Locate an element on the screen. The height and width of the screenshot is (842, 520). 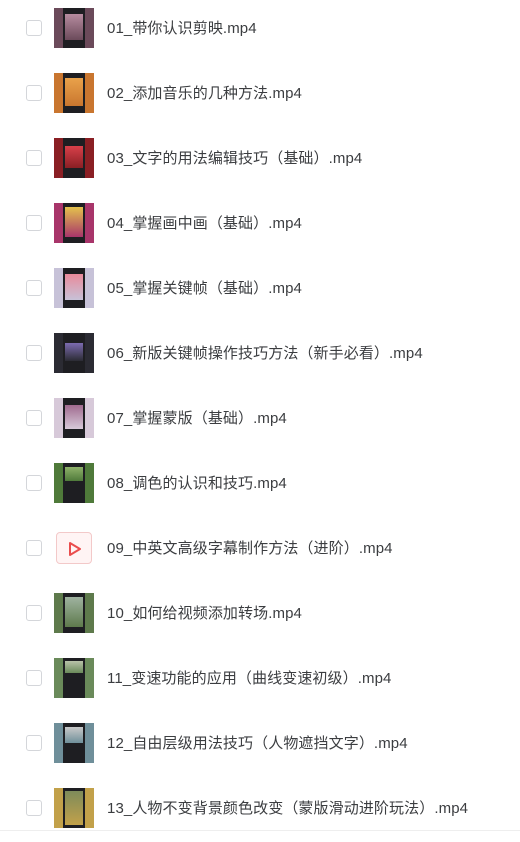
video-file-icon is located at coordinates (74, 547).